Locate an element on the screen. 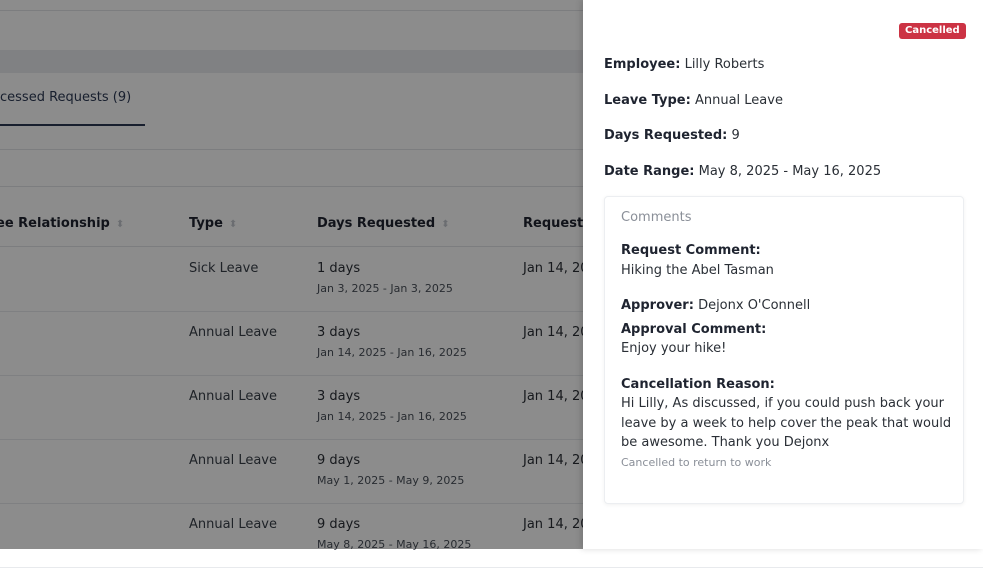 The image size is (983, 568). request-comment-label: Request Comment: is located at coordinates (691, 250).